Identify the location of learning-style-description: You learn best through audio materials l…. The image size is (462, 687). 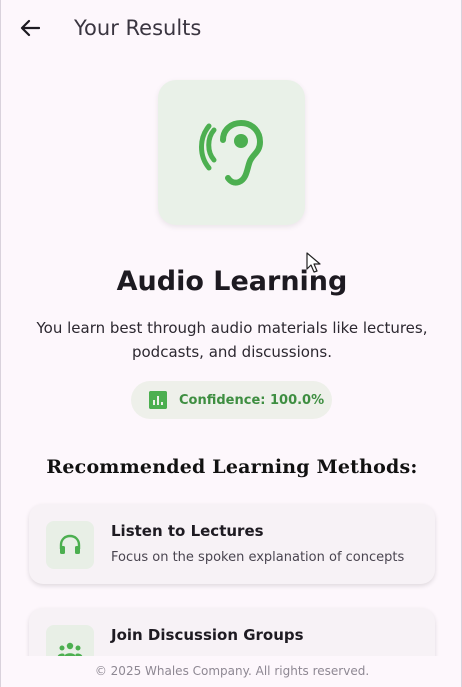
(232, 340).